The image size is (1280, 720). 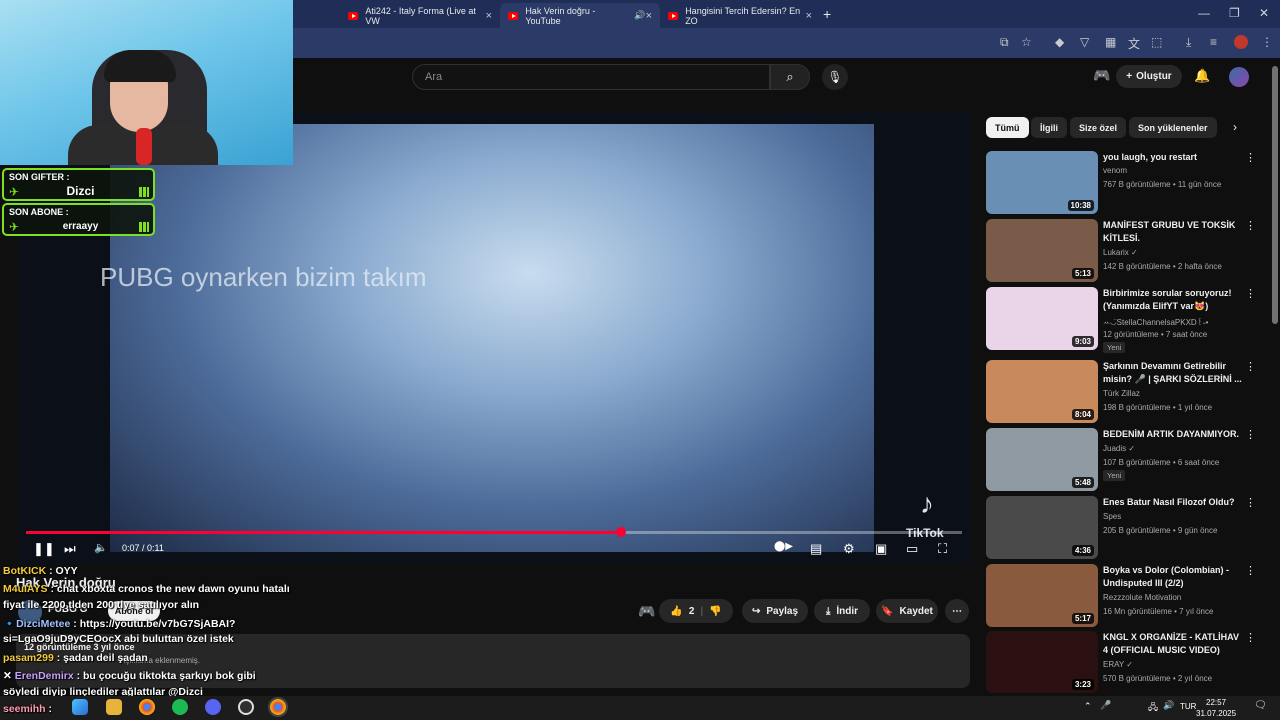 I want to click on restore-icon: ❐, so click(x=1234, y=13).